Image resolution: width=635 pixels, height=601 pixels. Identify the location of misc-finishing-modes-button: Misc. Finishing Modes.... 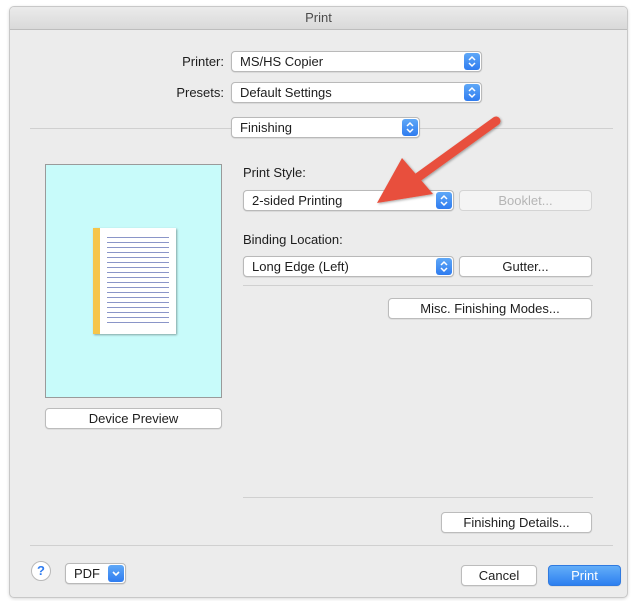
(490, 308).